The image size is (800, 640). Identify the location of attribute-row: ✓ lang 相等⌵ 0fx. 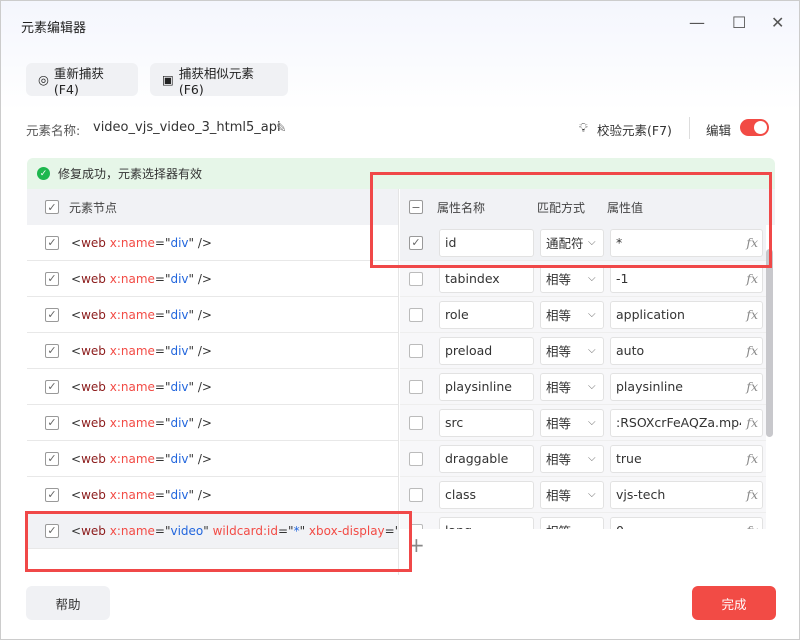
(583, 521).